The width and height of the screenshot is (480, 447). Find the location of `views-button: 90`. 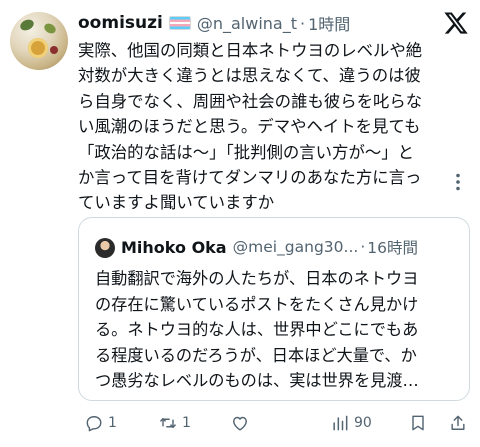

views-button: 90 is located at coordinates (351, 423).